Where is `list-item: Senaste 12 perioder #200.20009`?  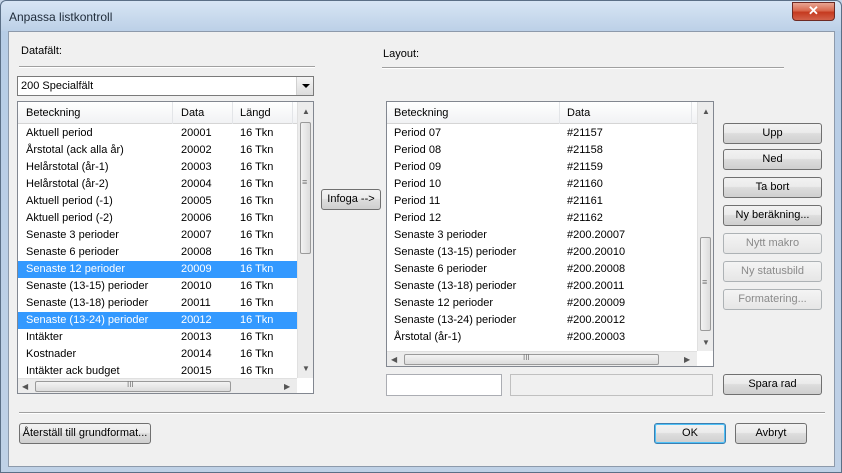
list-item: Senaste 12 perioder #200.20009 is located at coordinates (542, 303).